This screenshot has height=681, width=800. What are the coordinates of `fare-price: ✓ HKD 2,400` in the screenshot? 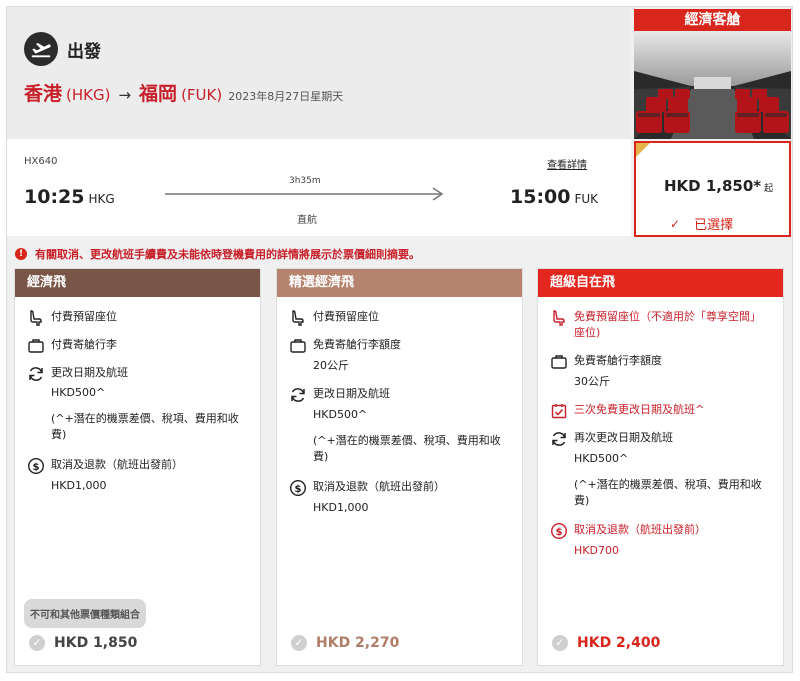 It's located at (606, 643).